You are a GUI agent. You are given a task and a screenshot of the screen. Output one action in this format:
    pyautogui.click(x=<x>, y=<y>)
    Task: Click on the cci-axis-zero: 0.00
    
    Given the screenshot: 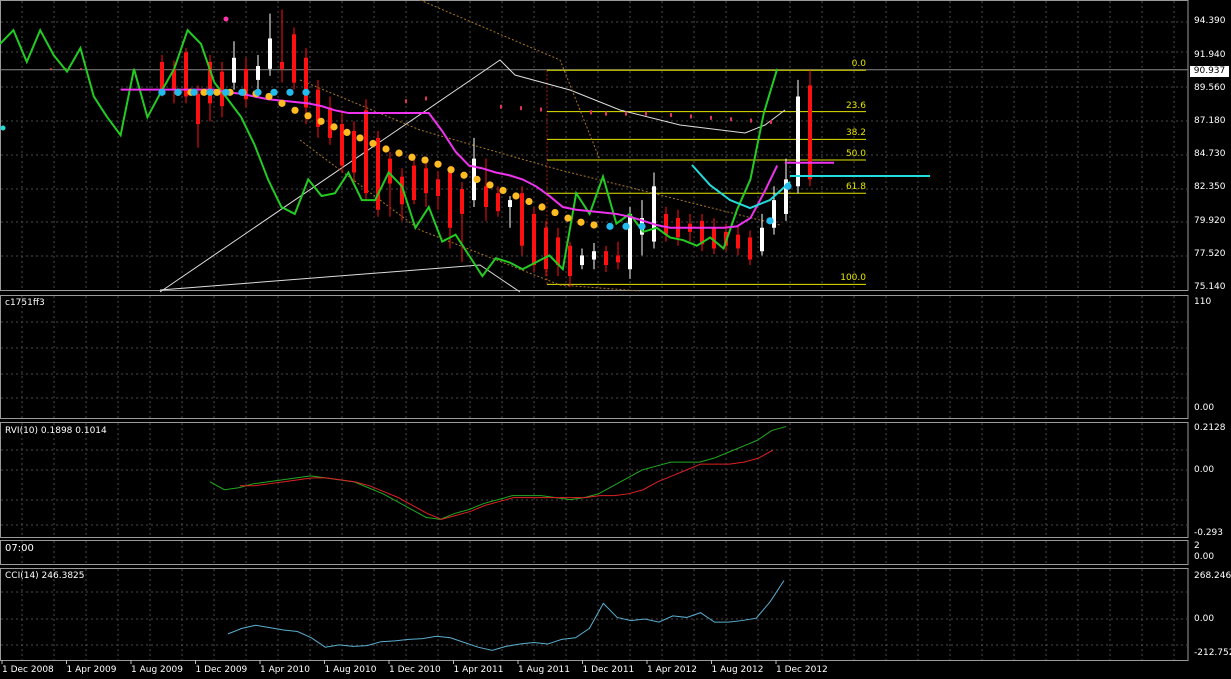 What is the action you would take?
    pyautogui.click(x=1204, y=619)
    